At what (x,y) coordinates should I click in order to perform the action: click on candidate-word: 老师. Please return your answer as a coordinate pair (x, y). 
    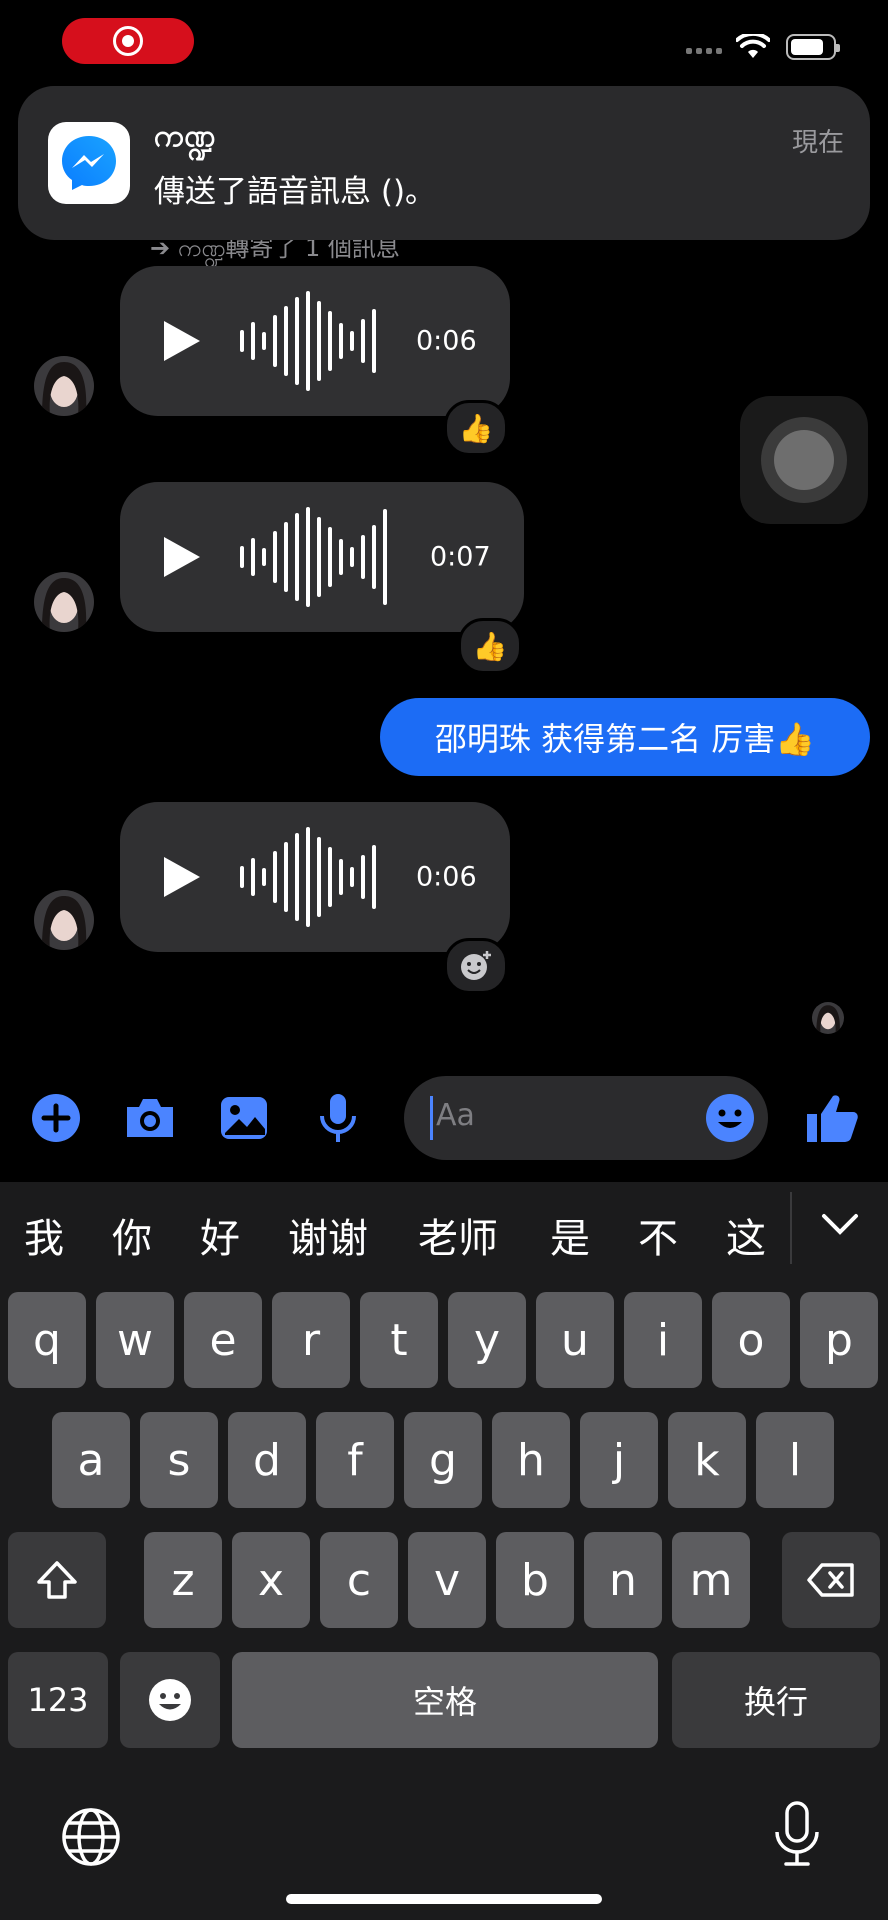
    Looking at the image, I should click on (458, 1235).